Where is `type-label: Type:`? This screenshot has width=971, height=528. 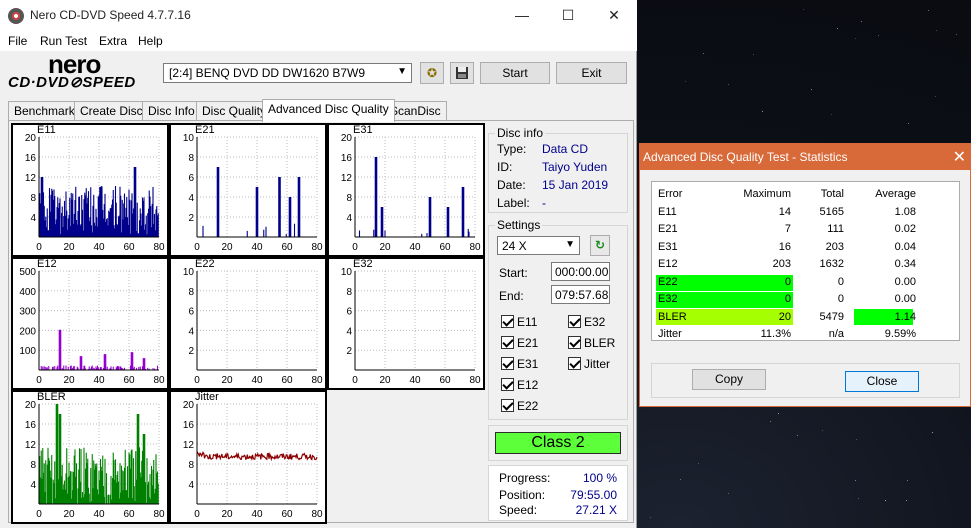
type-label: Type: is located at coordinates (512, 149).